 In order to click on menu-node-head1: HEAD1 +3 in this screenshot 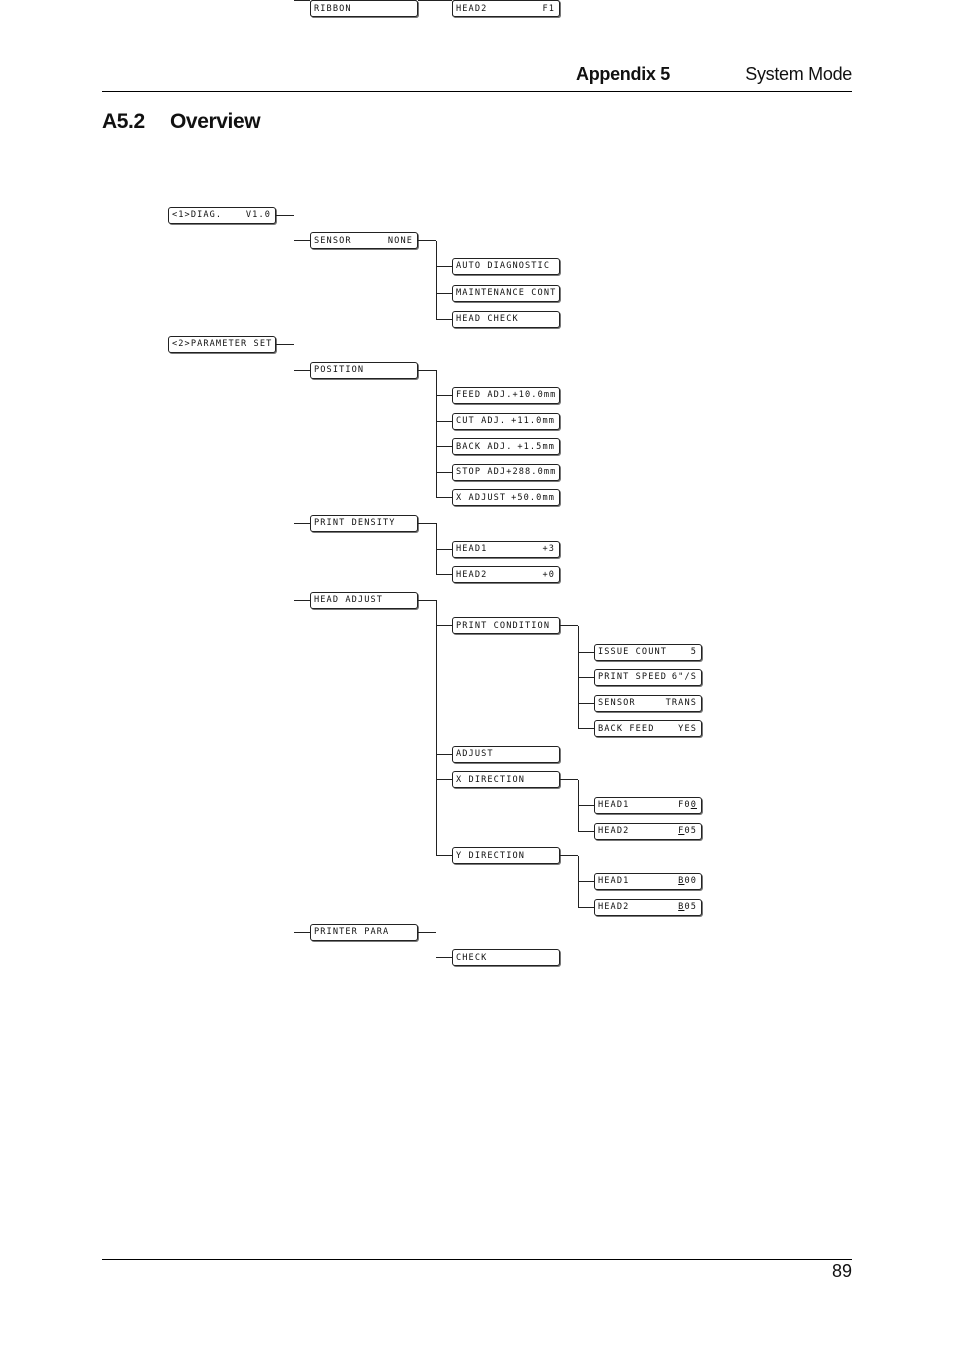, I will do `click(506, 549)`.